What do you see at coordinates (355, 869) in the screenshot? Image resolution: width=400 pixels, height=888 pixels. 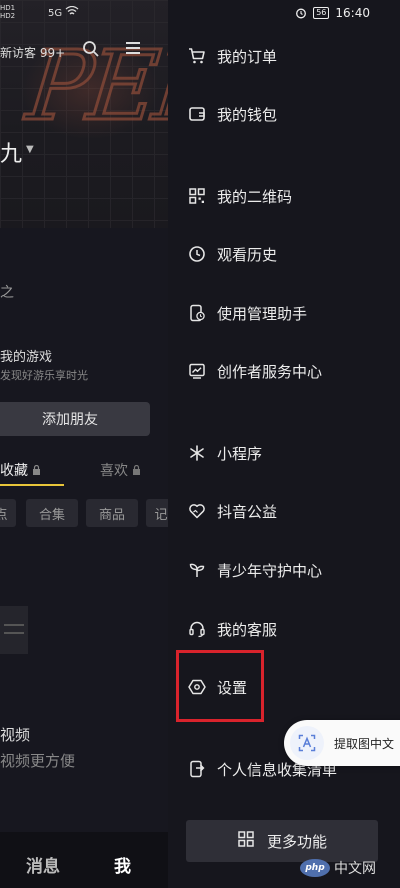 I see `watermark-text: 中文网` at bounding box center [355, 869].